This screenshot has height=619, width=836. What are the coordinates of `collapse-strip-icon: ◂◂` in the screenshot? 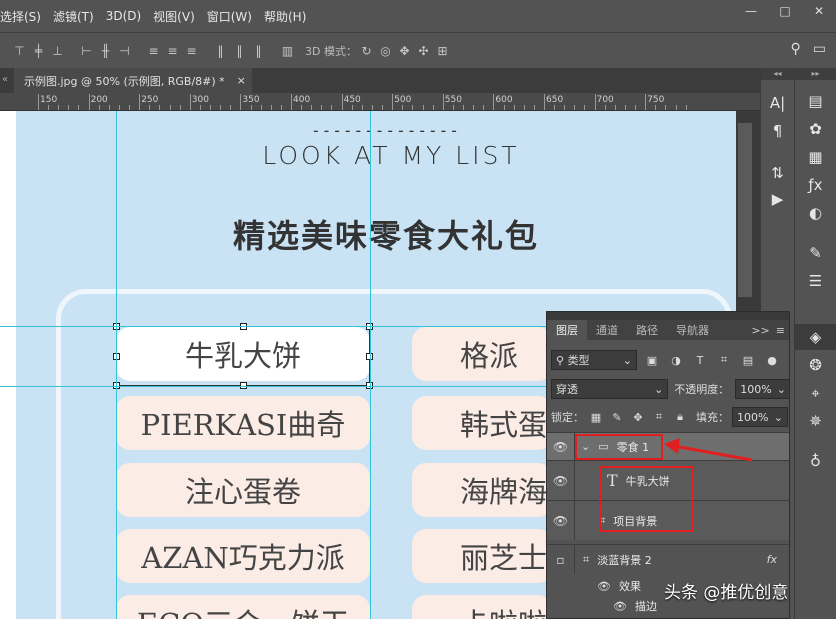 It's located at (777, 74).